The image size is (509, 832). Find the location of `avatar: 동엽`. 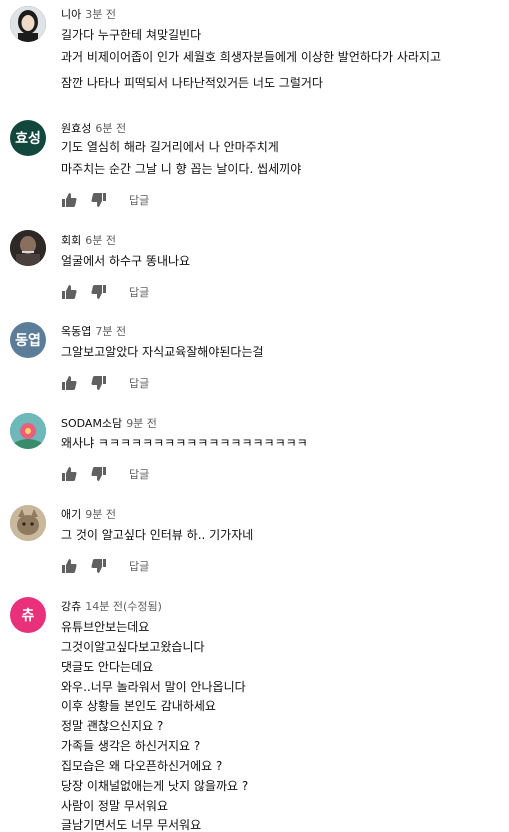

avatar: 동엽 is located at coordinates (28, 340).